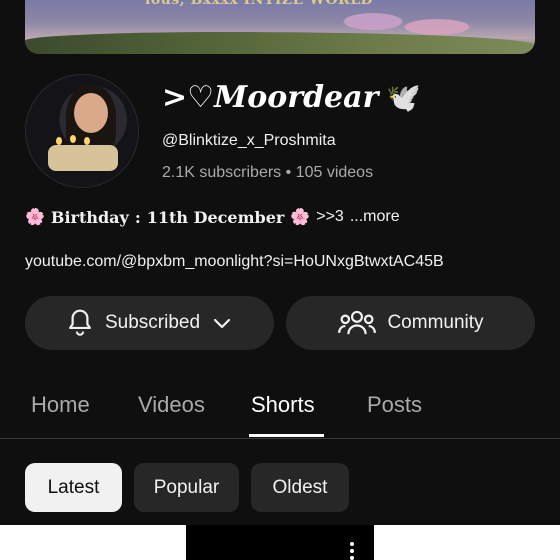 The width and height of the screenshot is (560, 560). What do you see at coordinates (300, 487) in the screenshot?
I see `chip-oldest: Oldest` at bounding box center [300, 487].